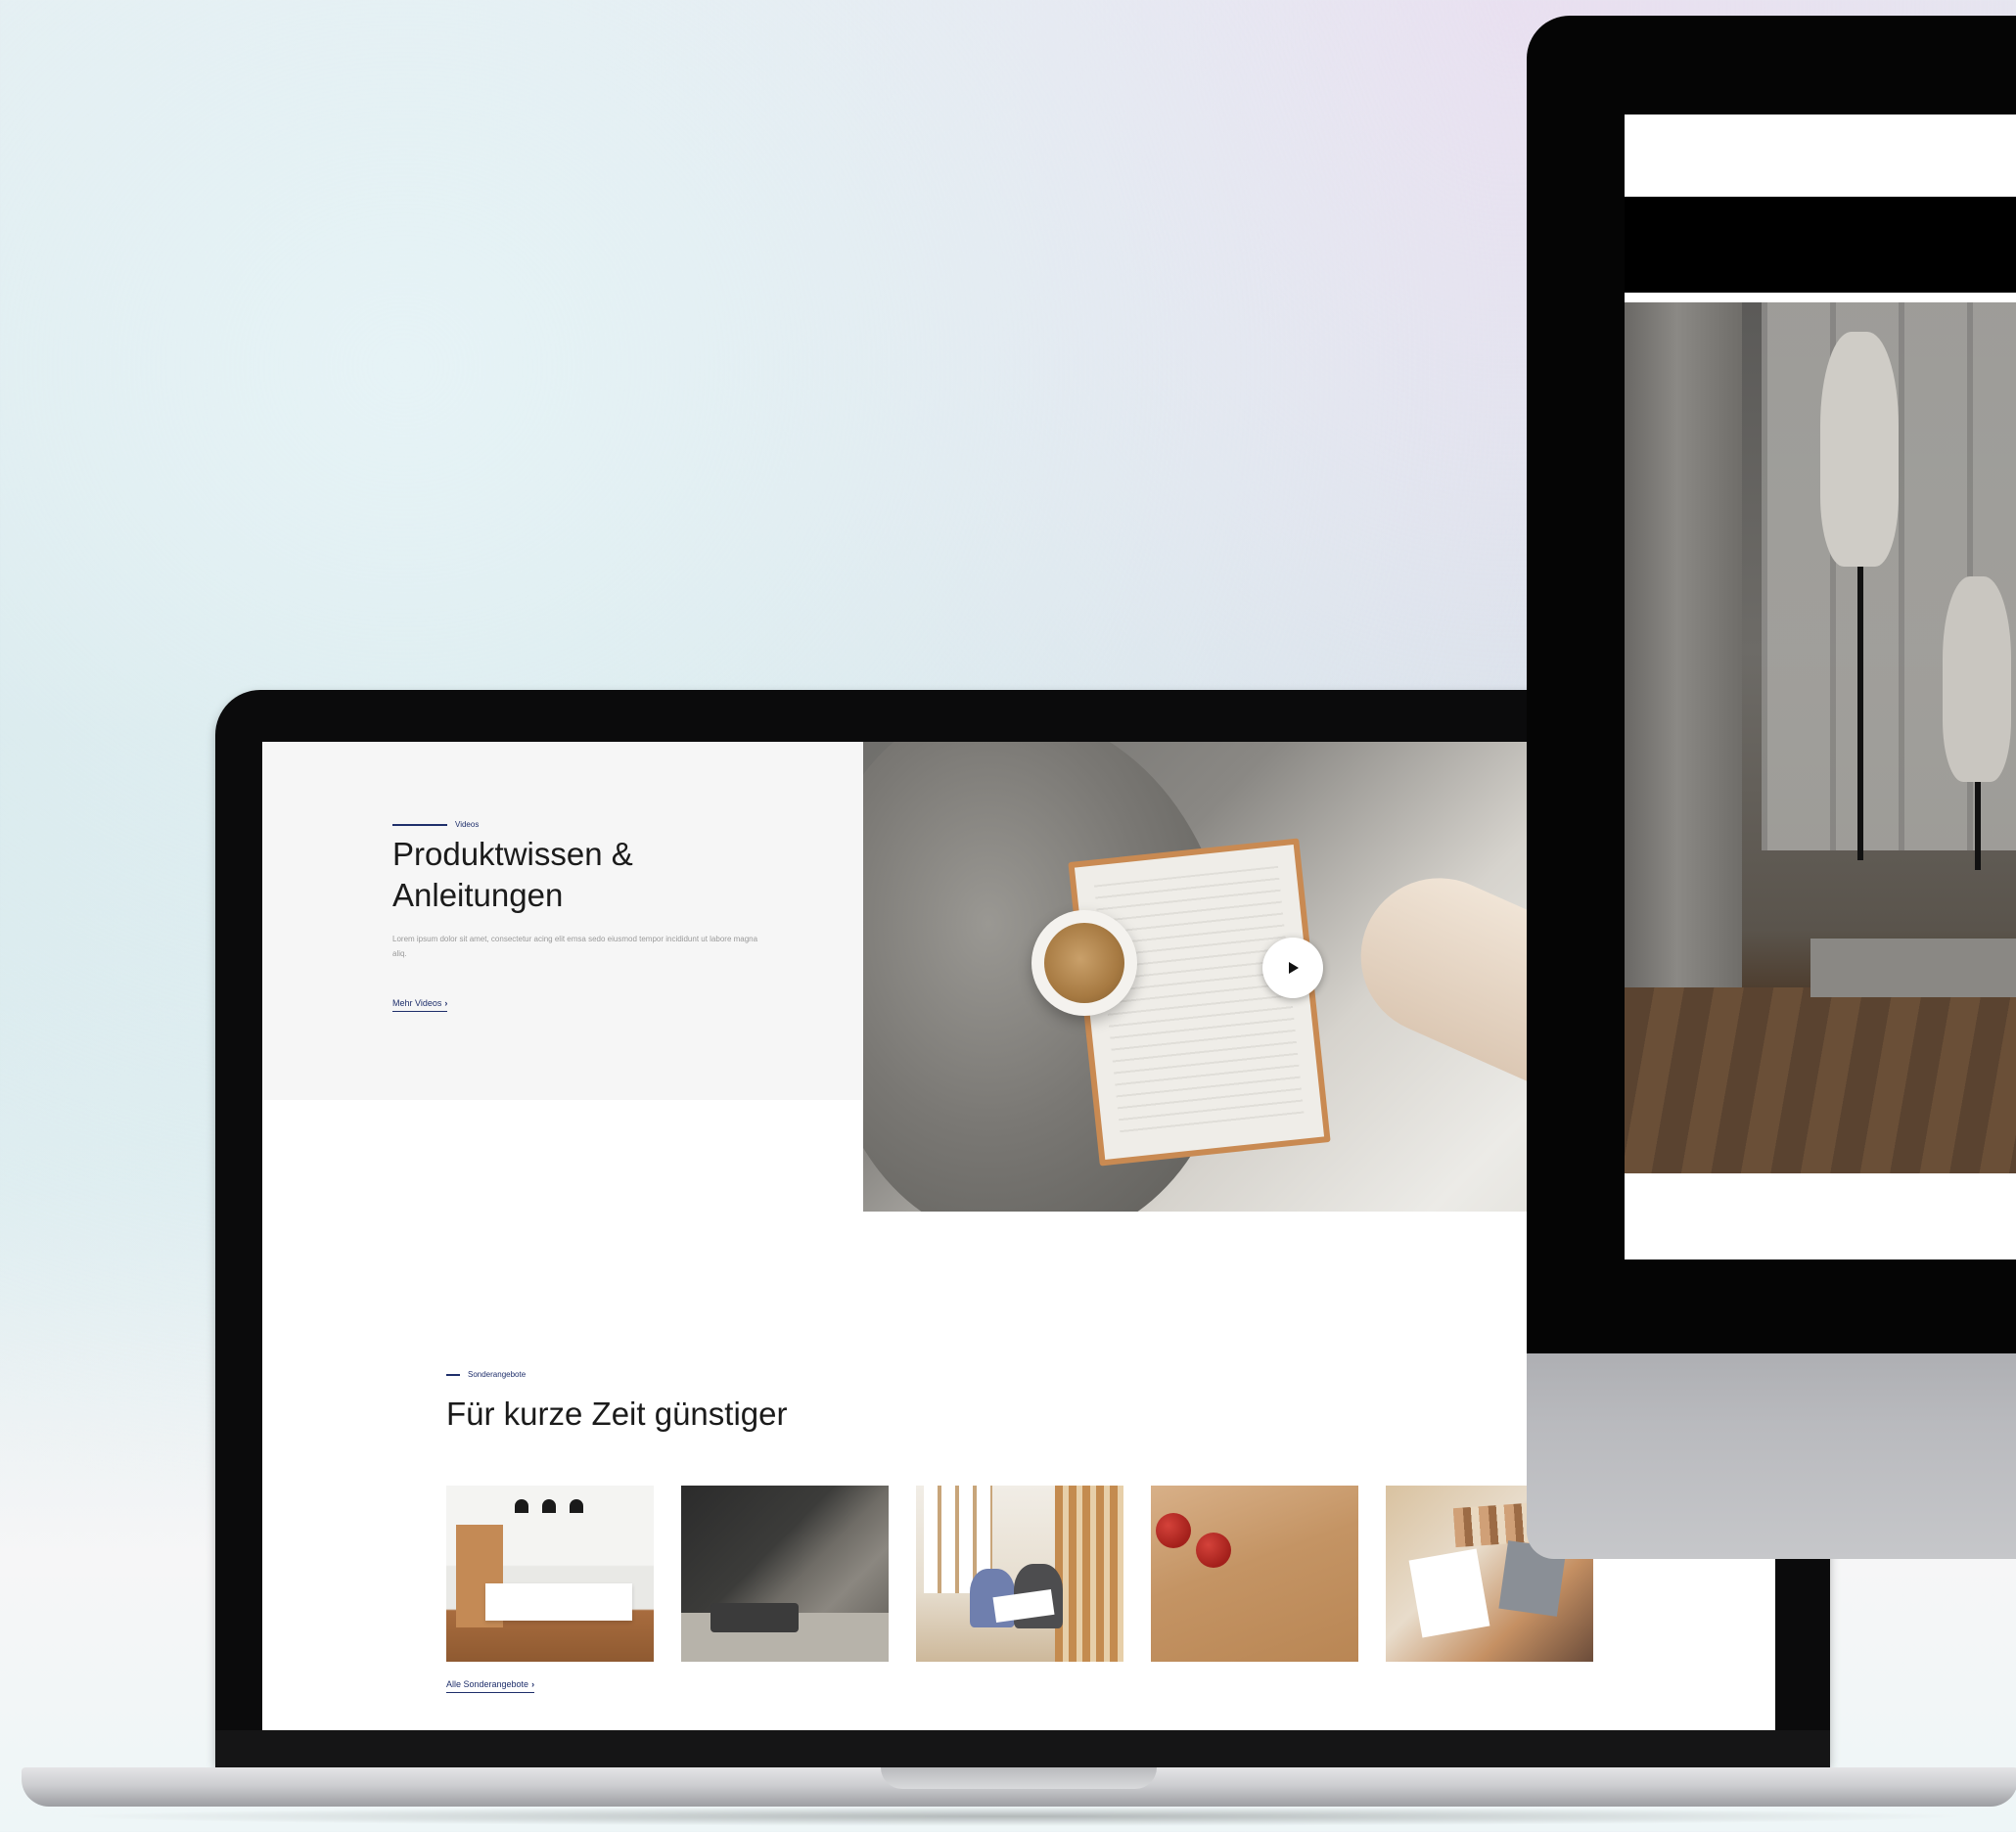 This screenshot has width=2016, height=1832. I want to click on more-videos-link: Mehr Videos ›, so click(420, 1005).